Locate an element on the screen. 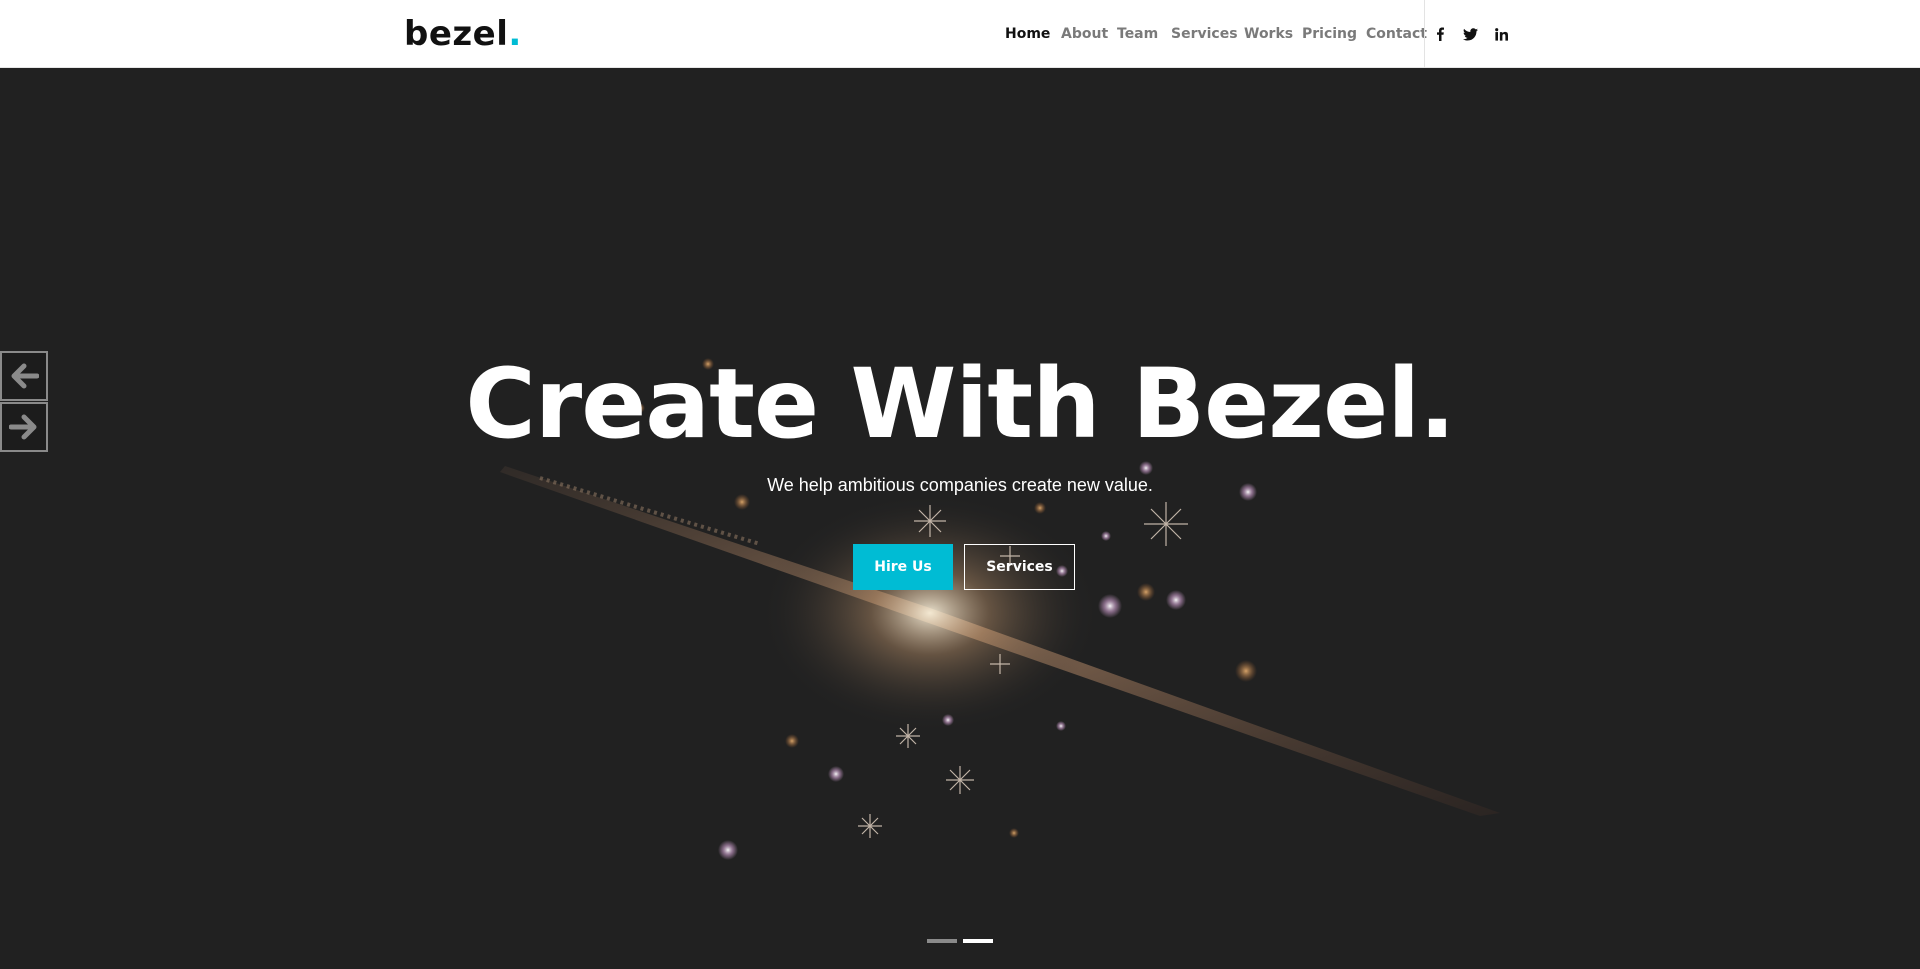 The width and height of the screenshot is (1920, 969). nav-item-pricing: Pricing is located at coordinates (1329, 34).